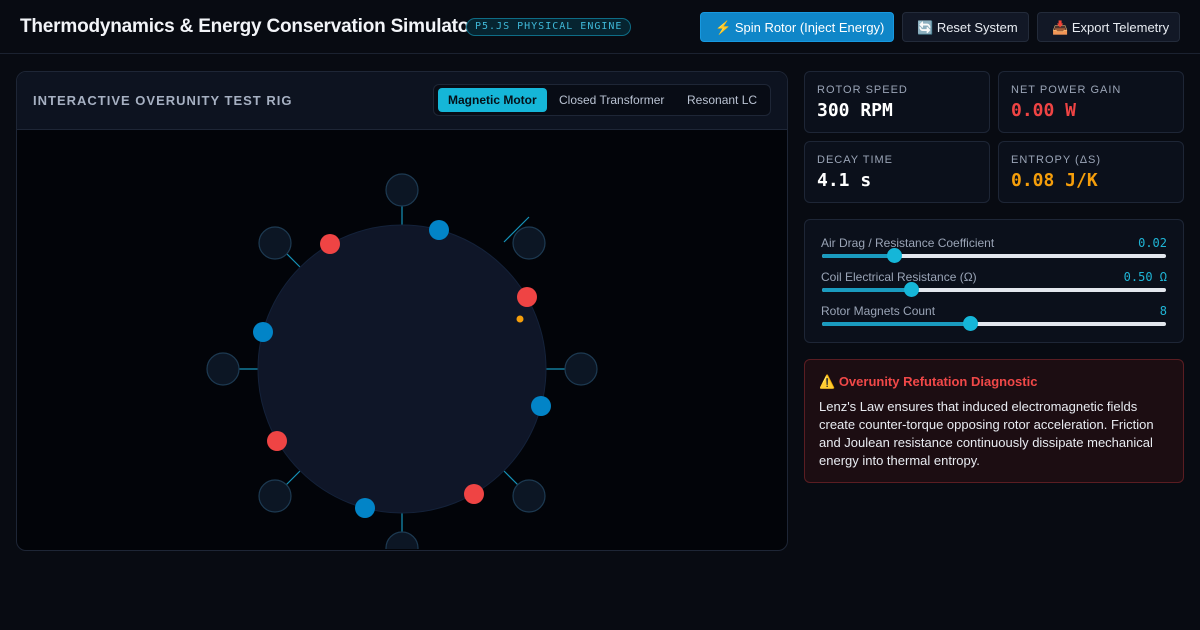 This screenshot has height=630, width=1200. What do you see at coordinates (897, 102) in the screenshot?
I see `rotor-speed-card: ROTOR SPEED 300 RPM` at bounding box center [897, 102].